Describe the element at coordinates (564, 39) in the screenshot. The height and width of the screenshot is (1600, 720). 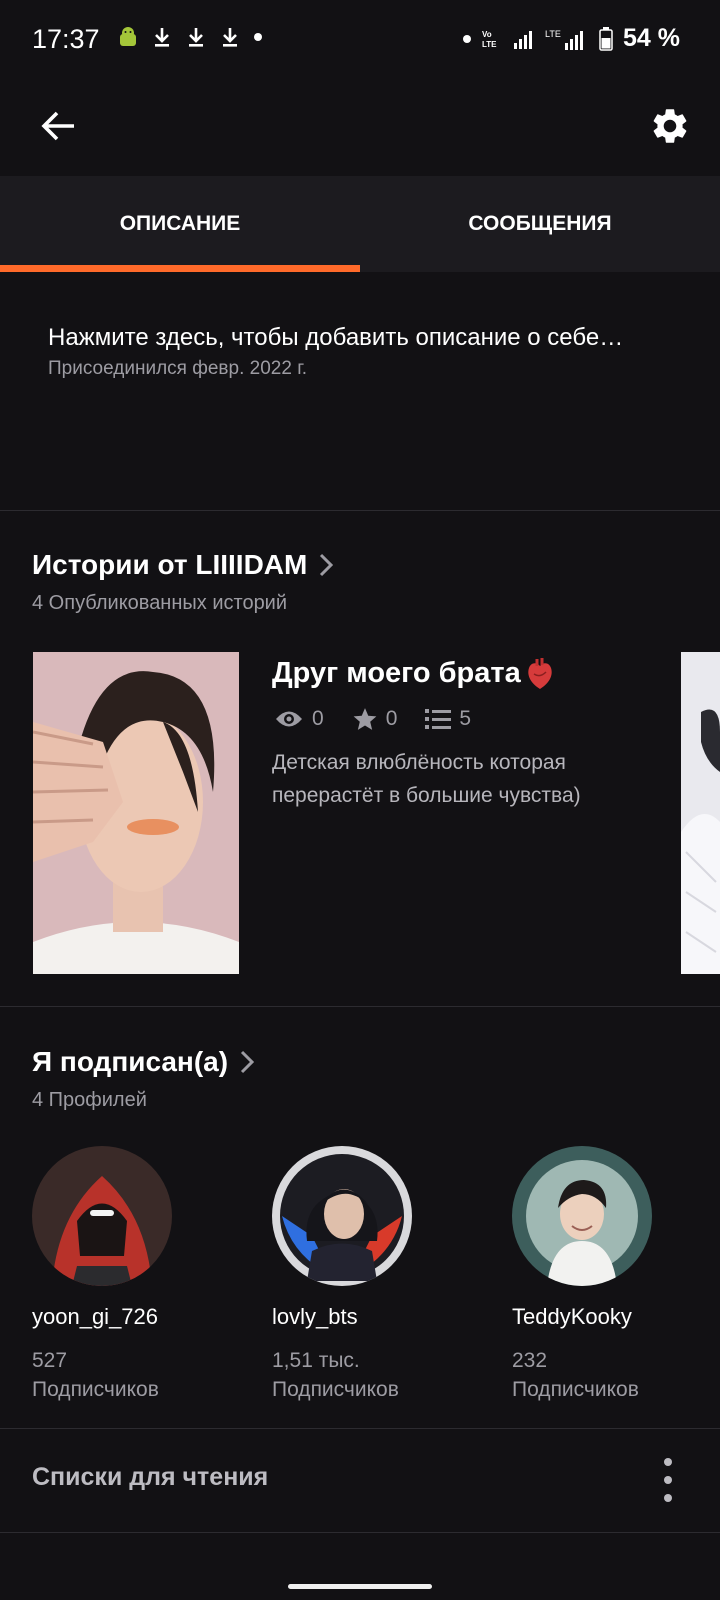
I see `lte-signal-icon: LTE` at that location.